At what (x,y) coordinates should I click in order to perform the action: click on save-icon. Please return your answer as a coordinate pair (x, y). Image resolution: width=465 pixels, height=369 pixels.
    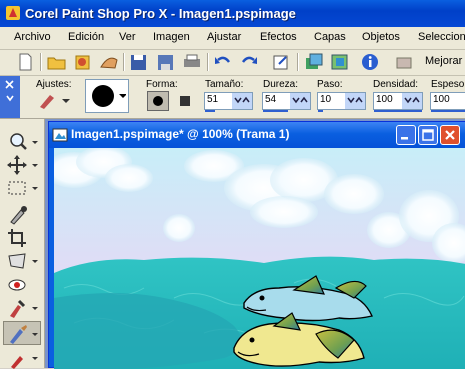
    Looking at the image, I should click on (139, 62).